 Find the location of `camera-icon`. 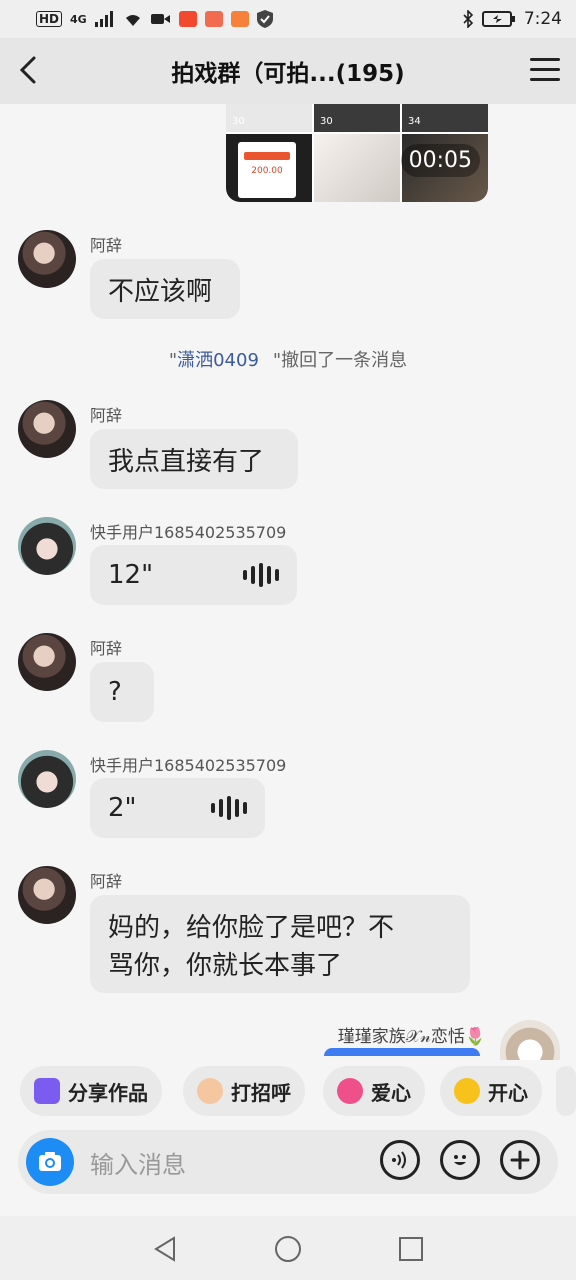

camera-icon is located at coordinates (50, 1161).